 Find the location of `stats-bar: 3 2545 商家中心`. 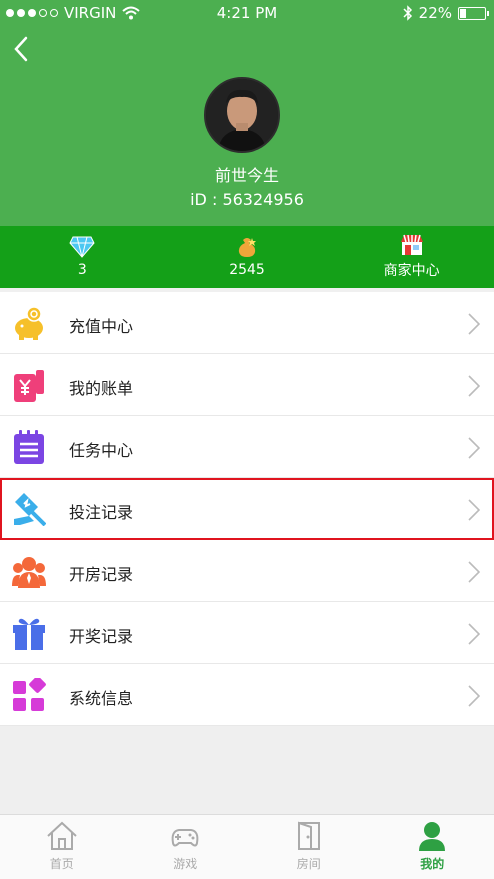

stats-bar: 3 2545 商家中心 is located at coordinates (247, 257).